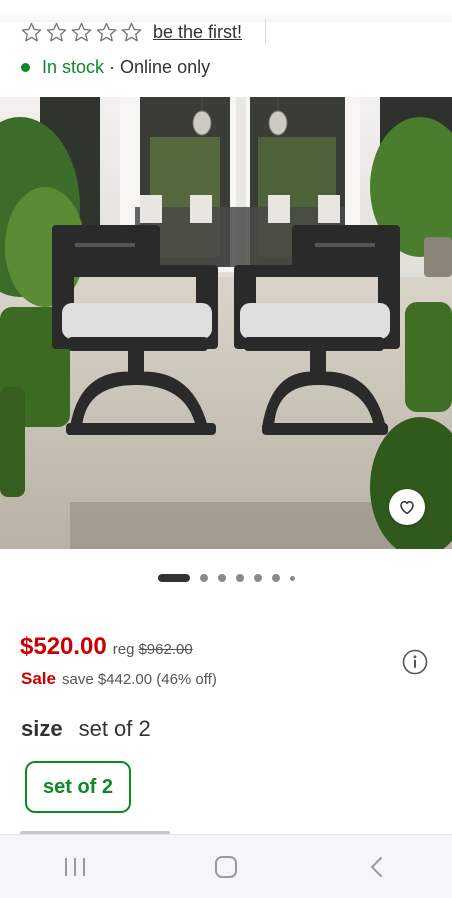 Image resolution: width=452 pixels, height=898 pixels. Describe the element at coordinates (139, 679) in the screenshot. I see `savings-text: save $442.00 (46% off)` at that location.